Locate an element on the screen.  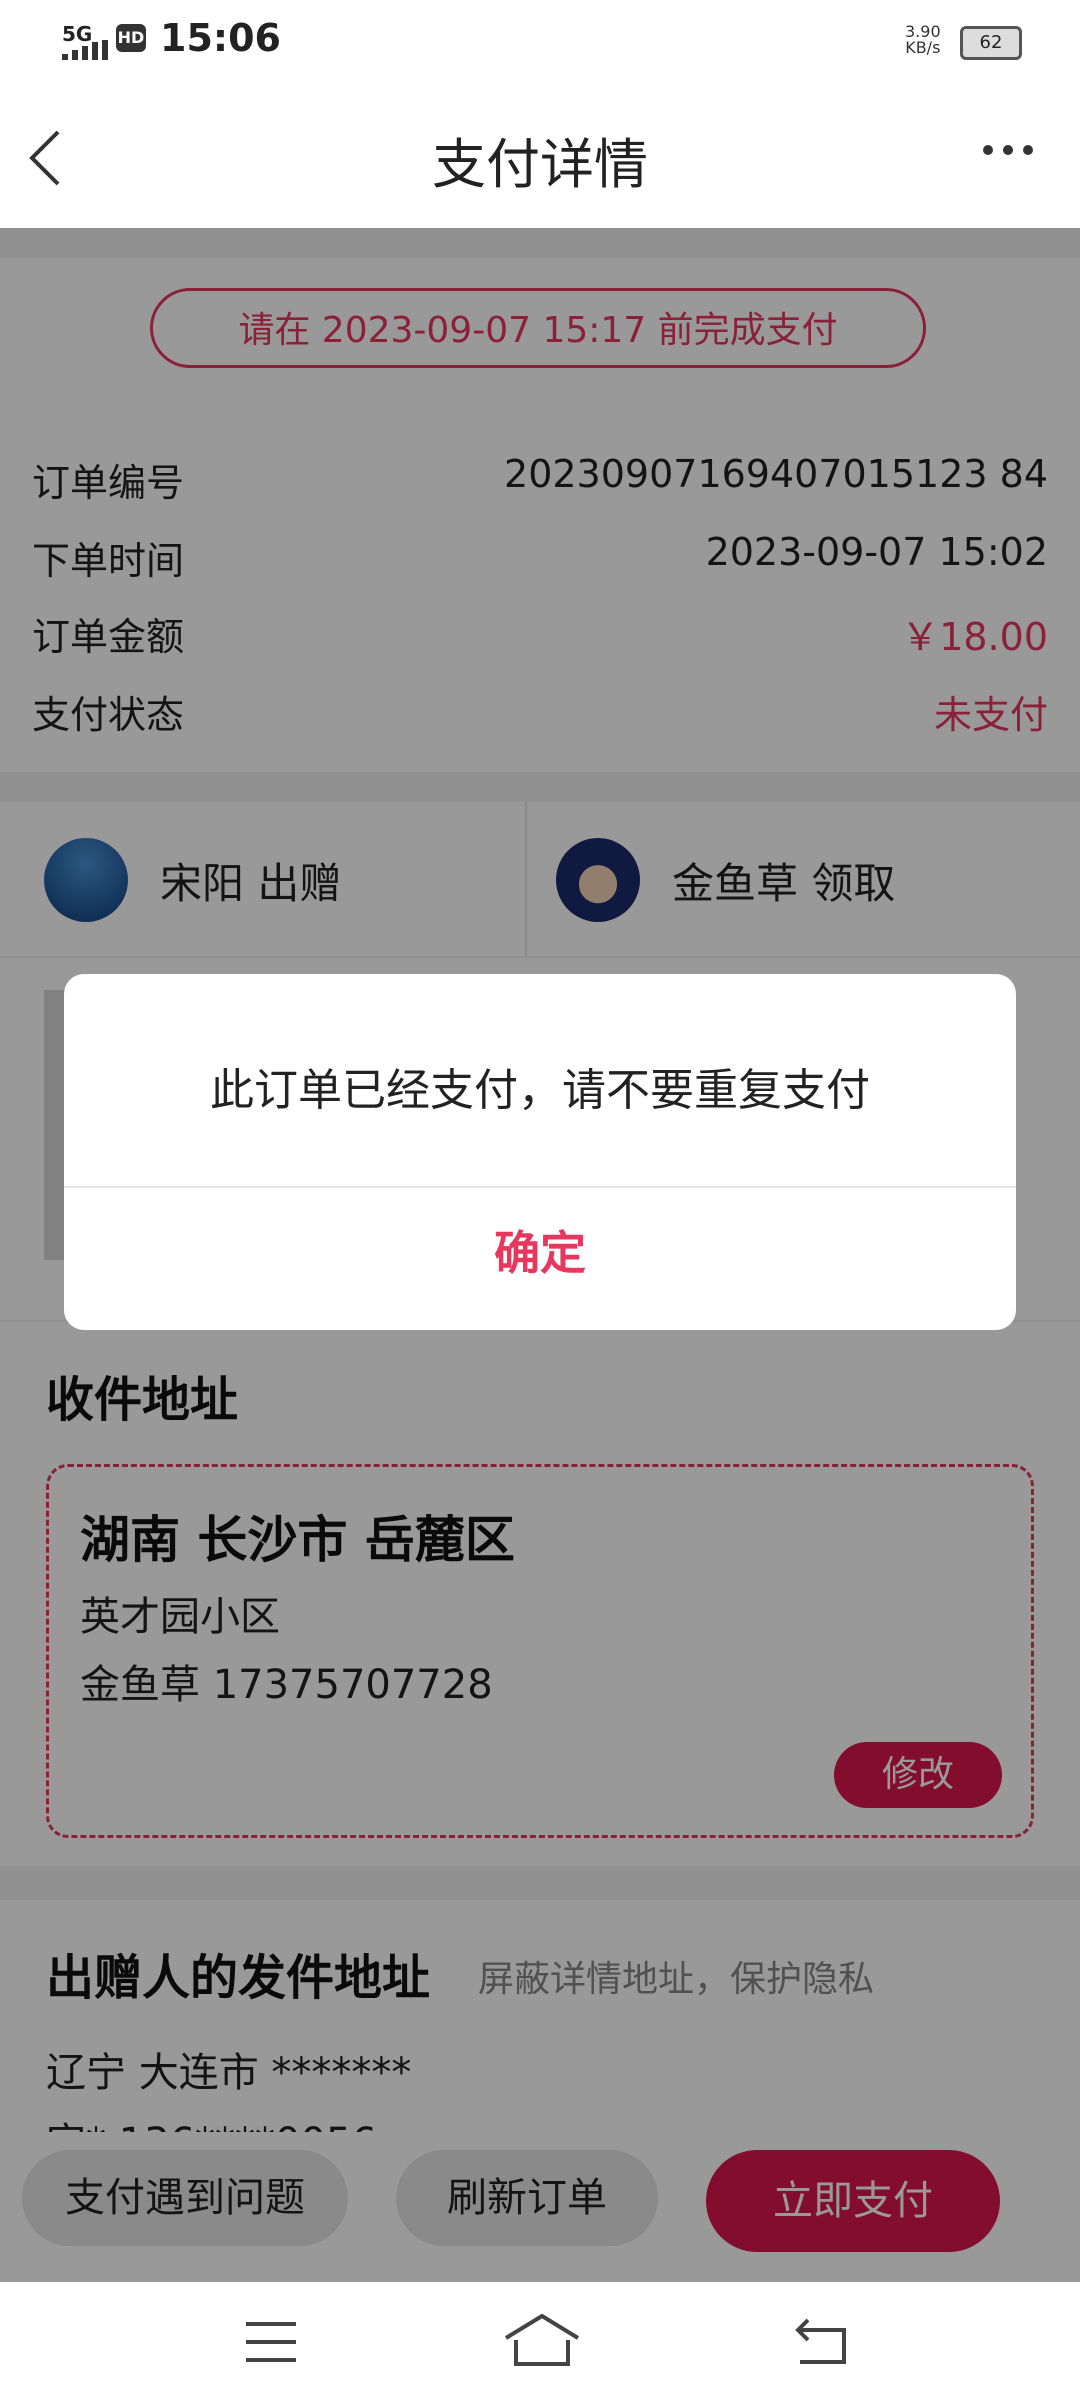
status-time: 15:06 is located at coordinates (220, 38).